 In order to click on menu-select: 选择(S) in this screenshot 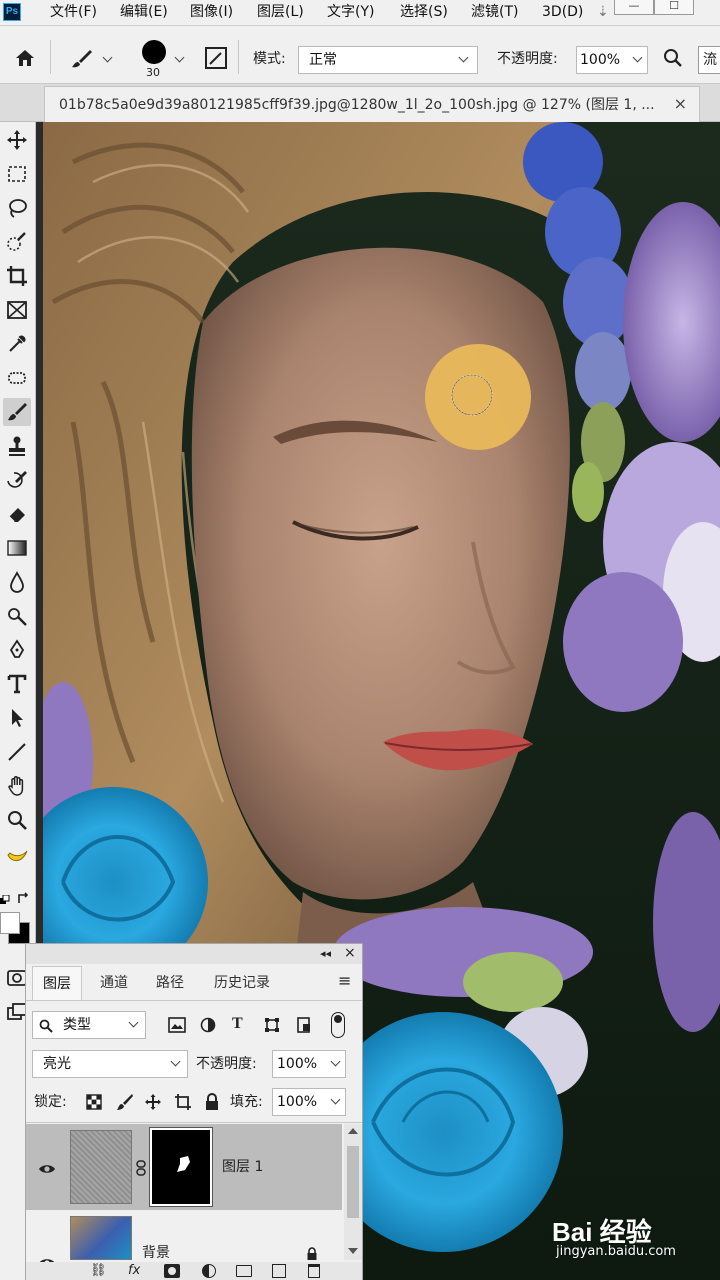, I will do `click(424, 12)`.